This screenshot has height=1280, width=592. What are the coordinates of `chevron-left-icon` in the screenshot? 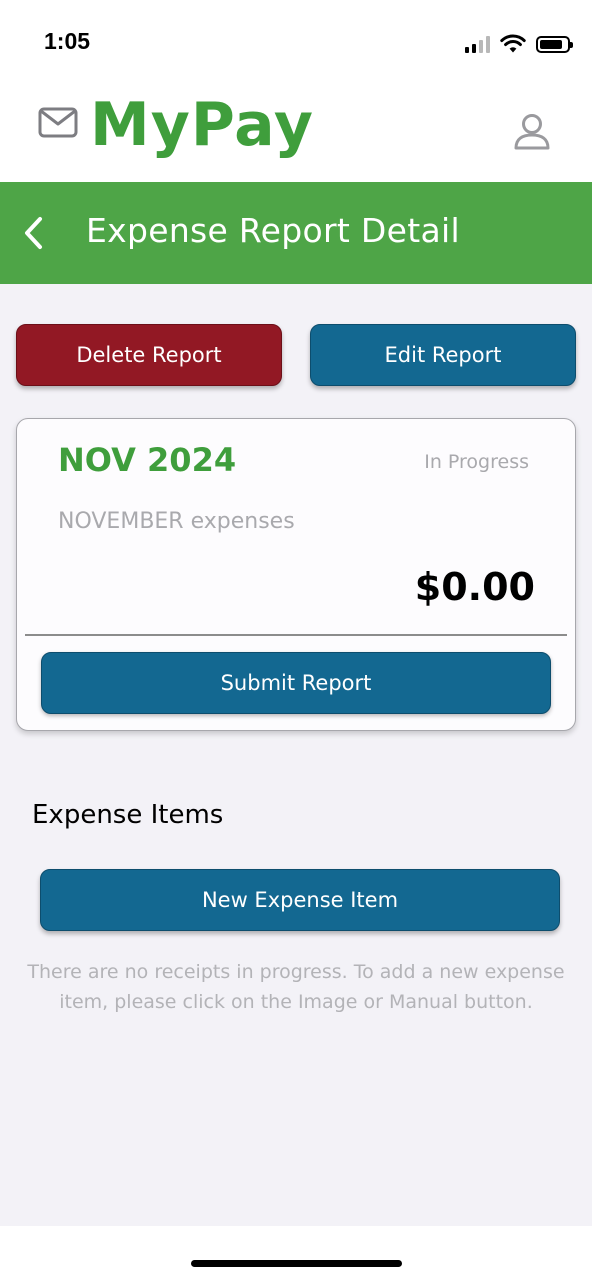 It's located at (33, 233).